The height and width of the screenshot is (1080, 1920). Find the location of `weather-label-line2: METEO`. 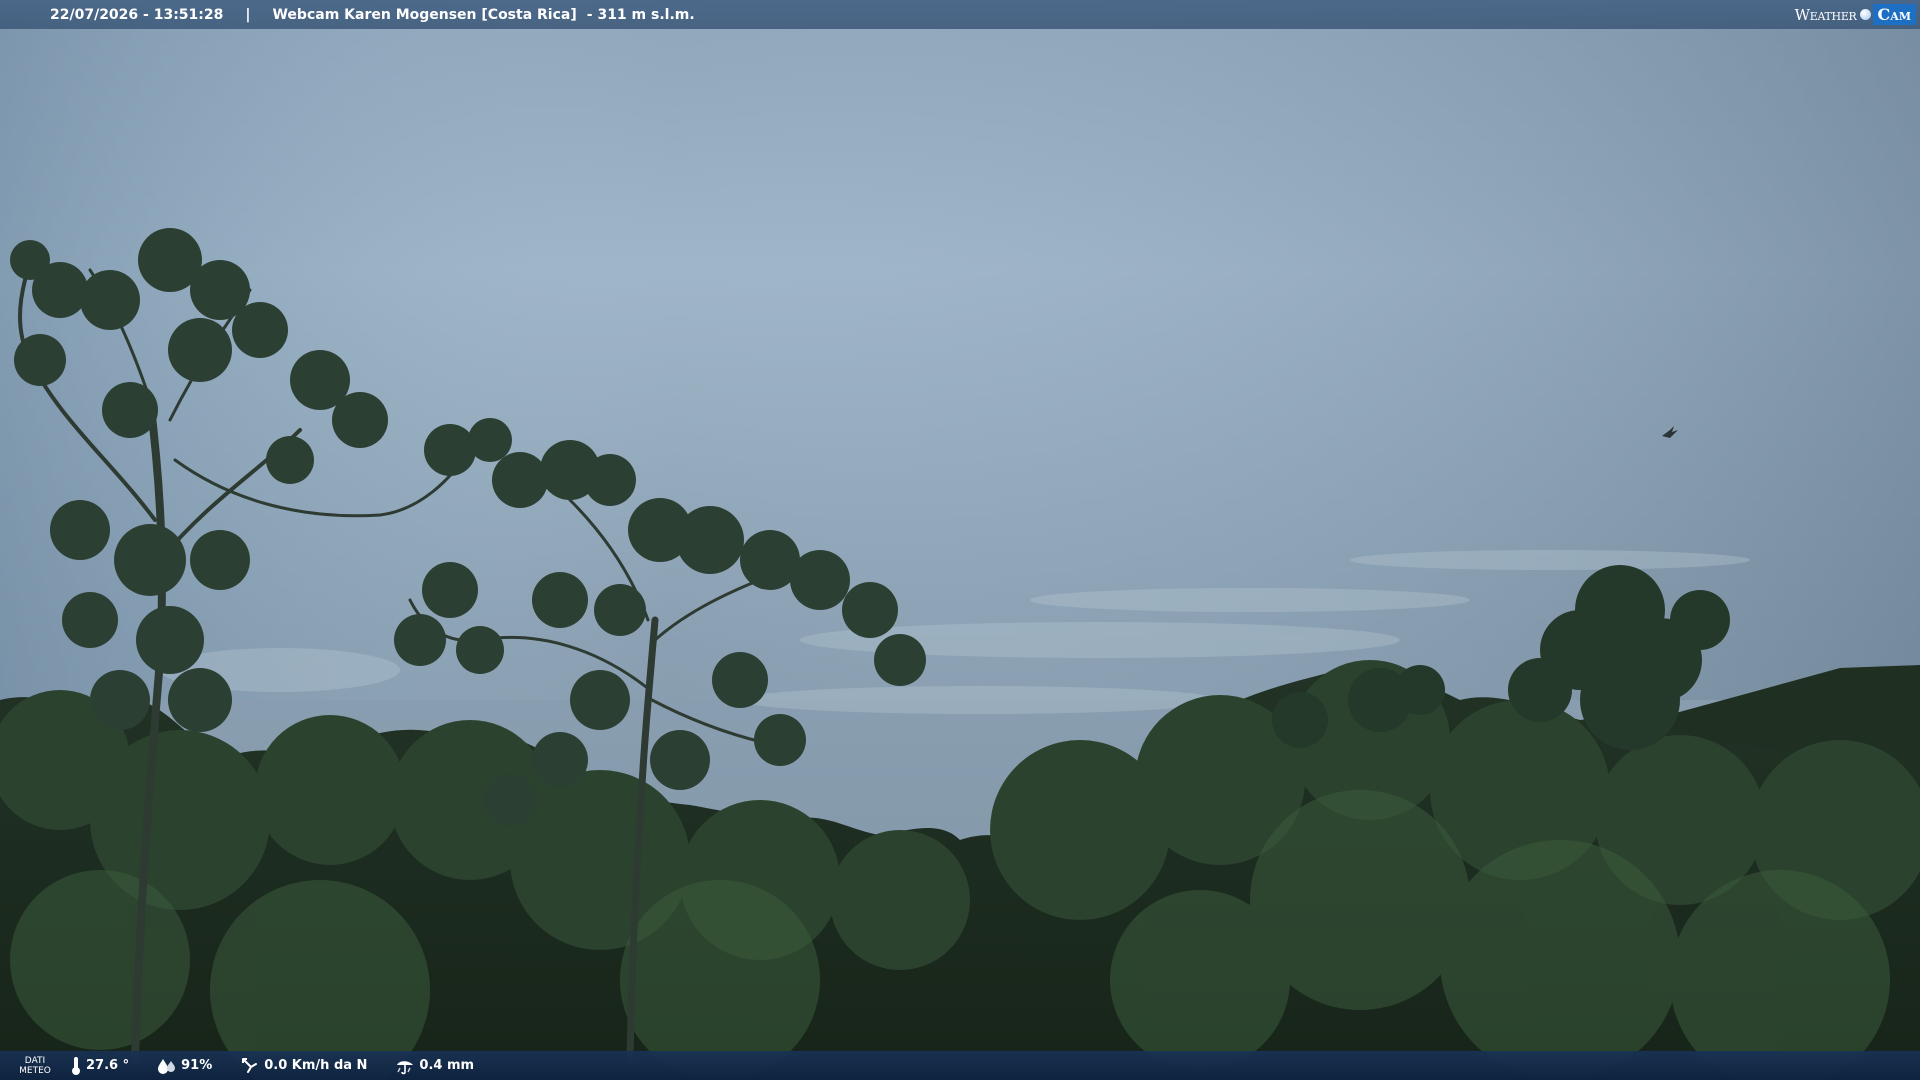

weather-label-line2: METEO is located at coordinates (35, 1070).